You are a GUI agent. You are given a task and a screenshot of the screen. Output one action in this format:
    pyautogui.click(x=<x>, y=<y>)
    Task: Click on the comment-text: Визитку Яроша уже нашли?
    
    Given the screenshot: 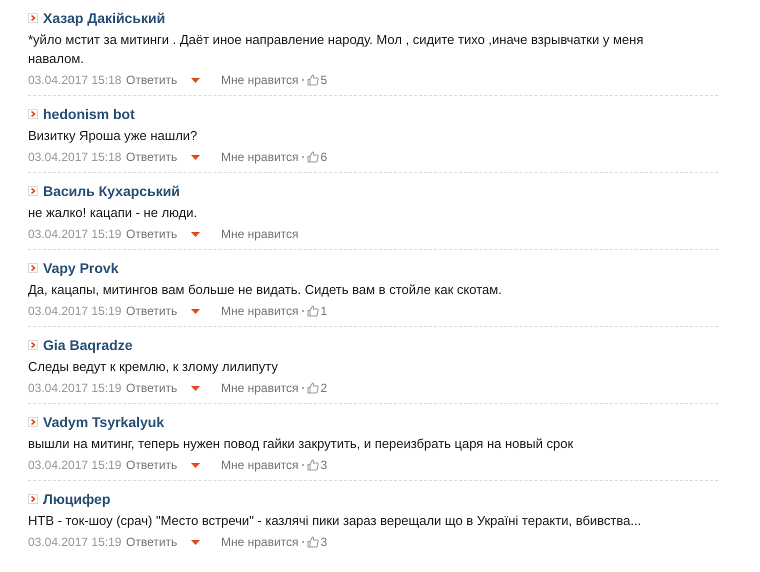 What is the action you would take?
    pyautogui.click(x=113, y=136)
    